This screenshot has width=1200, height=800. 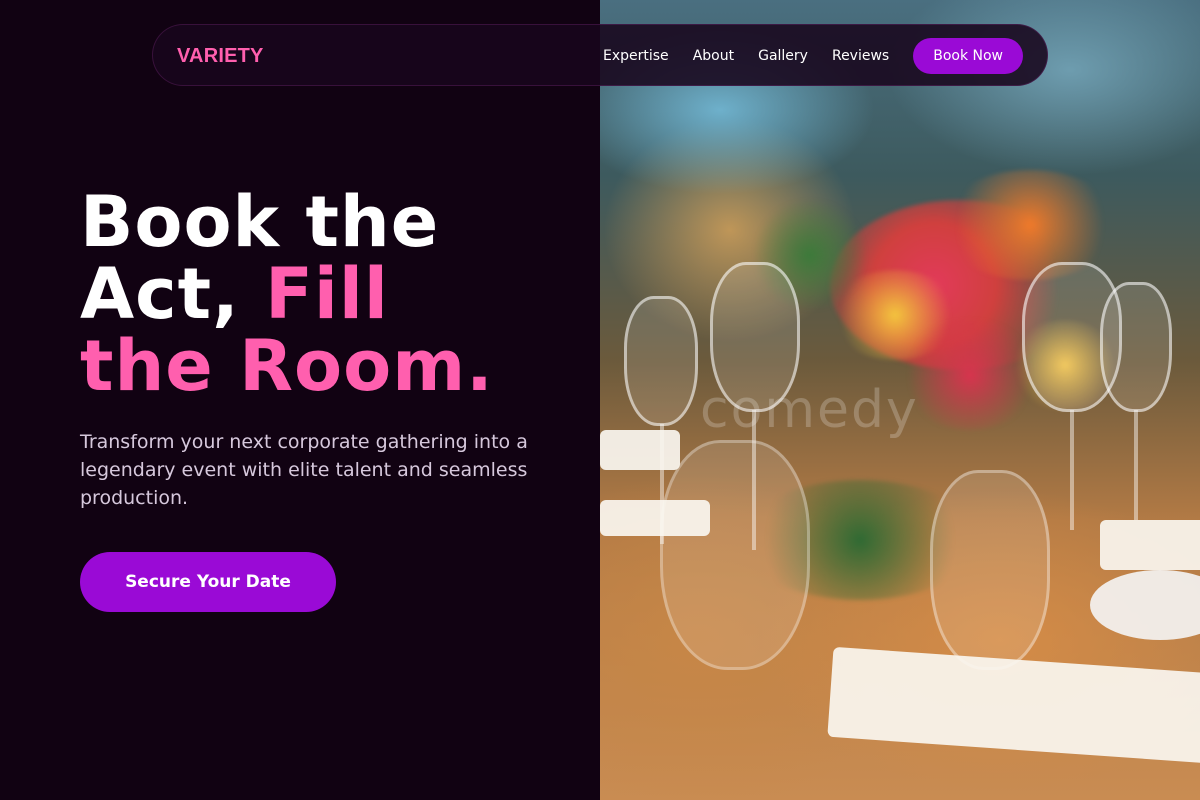 I want to click on nav-links: Expertise About Gallery Reviews Book Now, so click(x=813, y=56).